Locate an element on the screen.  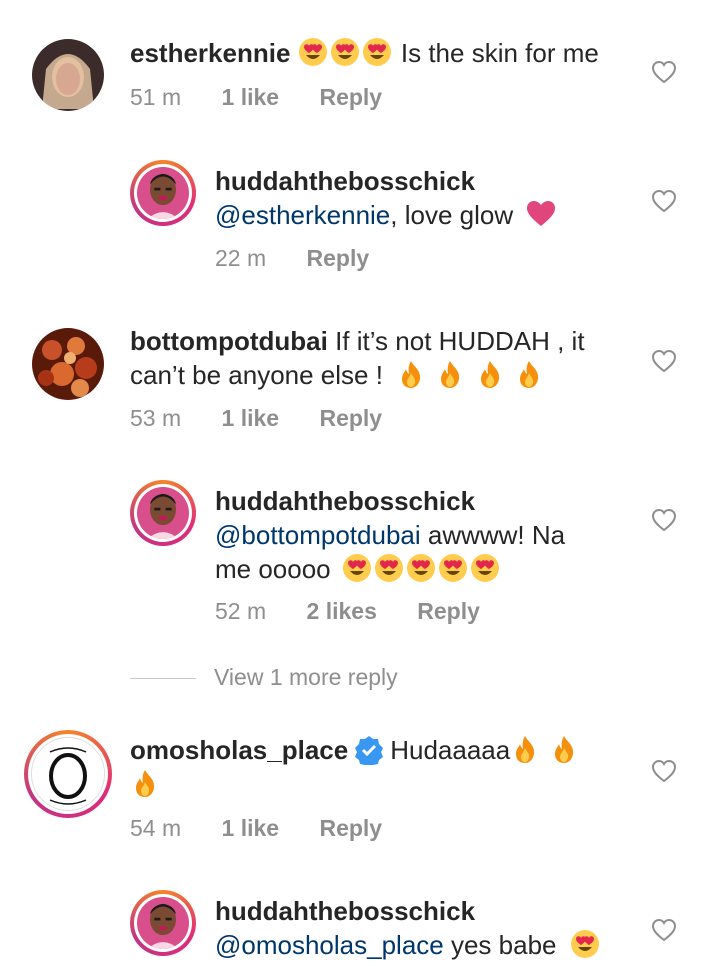
divider is located at coordinates (163, 678).